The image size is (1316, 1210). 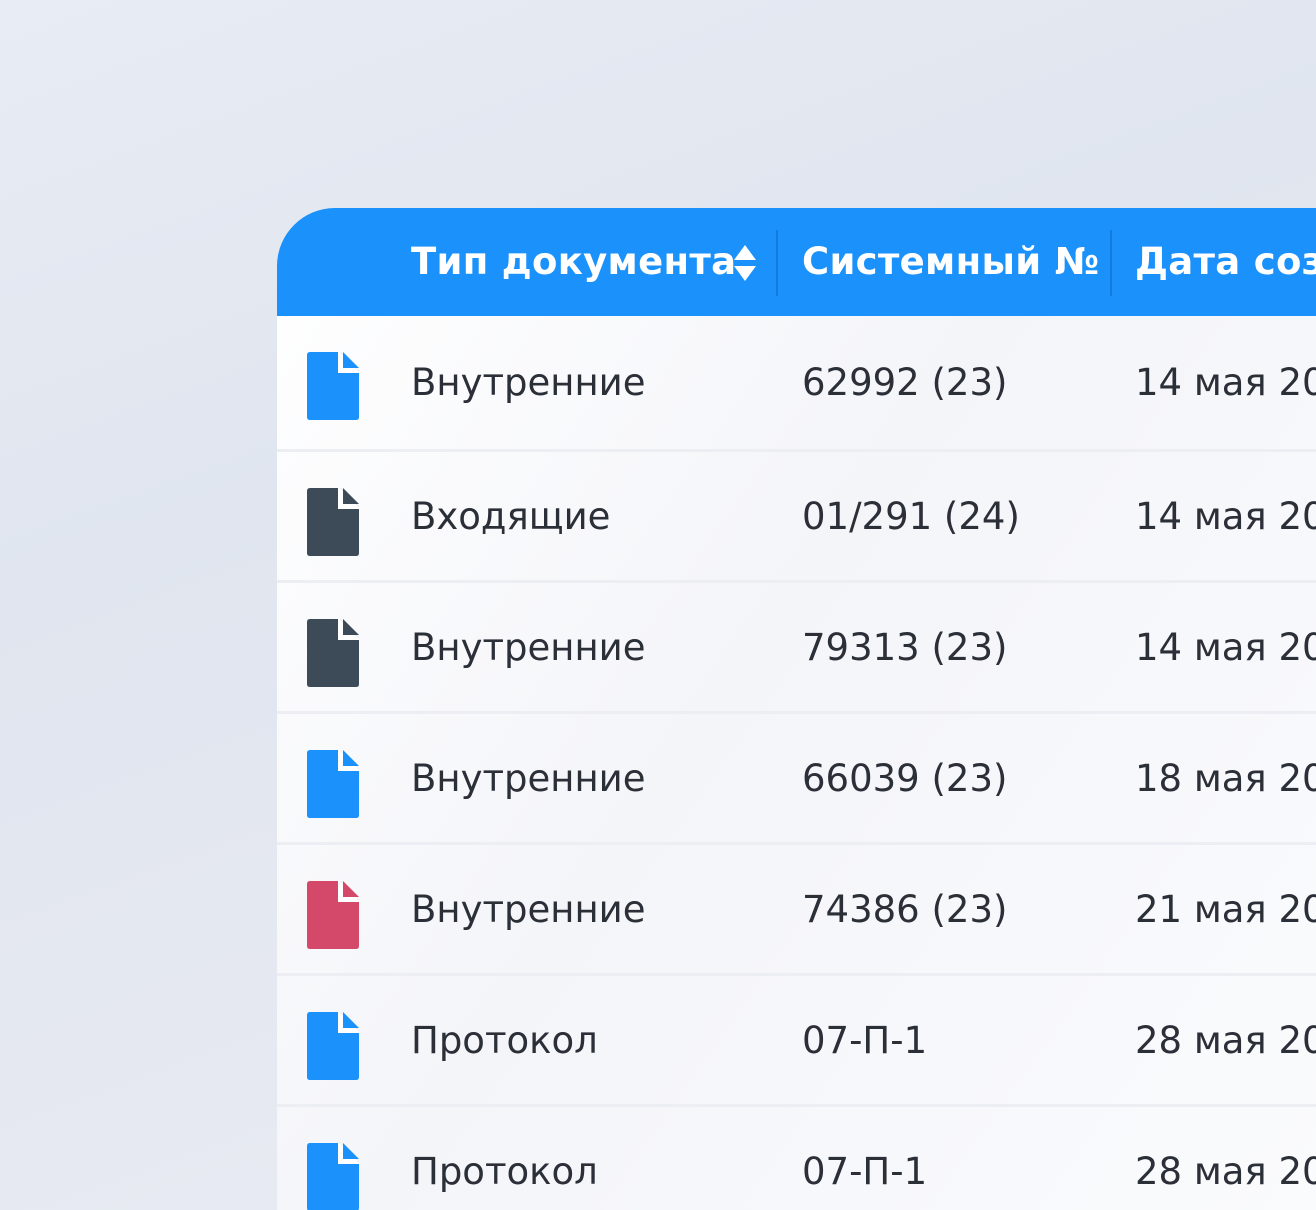 I want to click on creation-date-cell: 18 мая 20, so click(x=1225, y=778).